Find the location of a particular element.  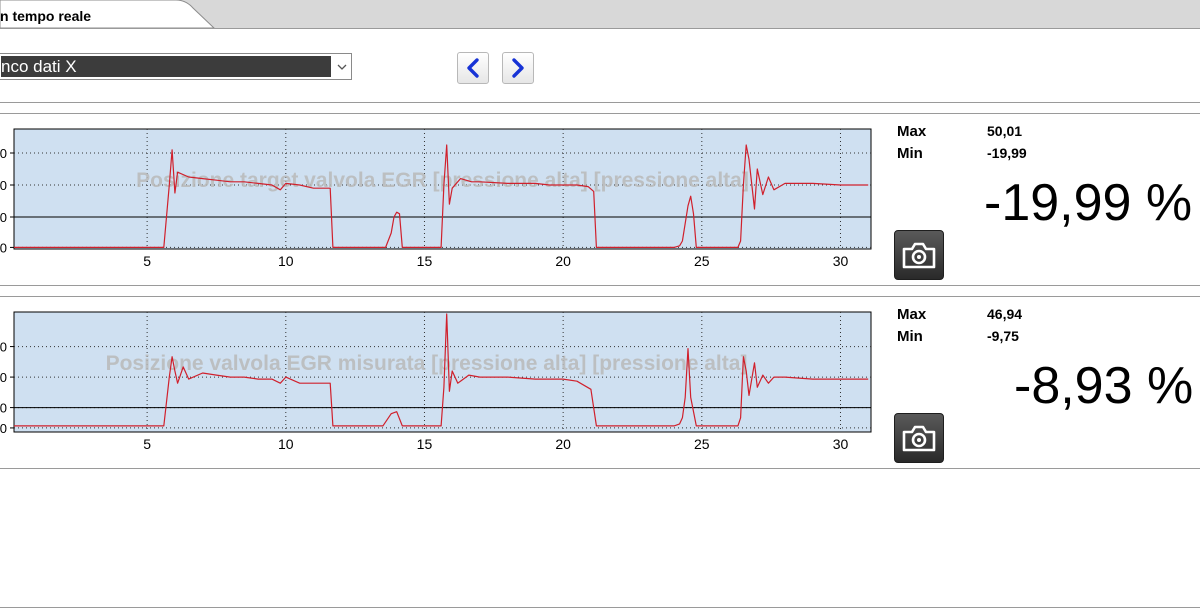

data-list-select: nco dati X is located at coordinates (176, 66).